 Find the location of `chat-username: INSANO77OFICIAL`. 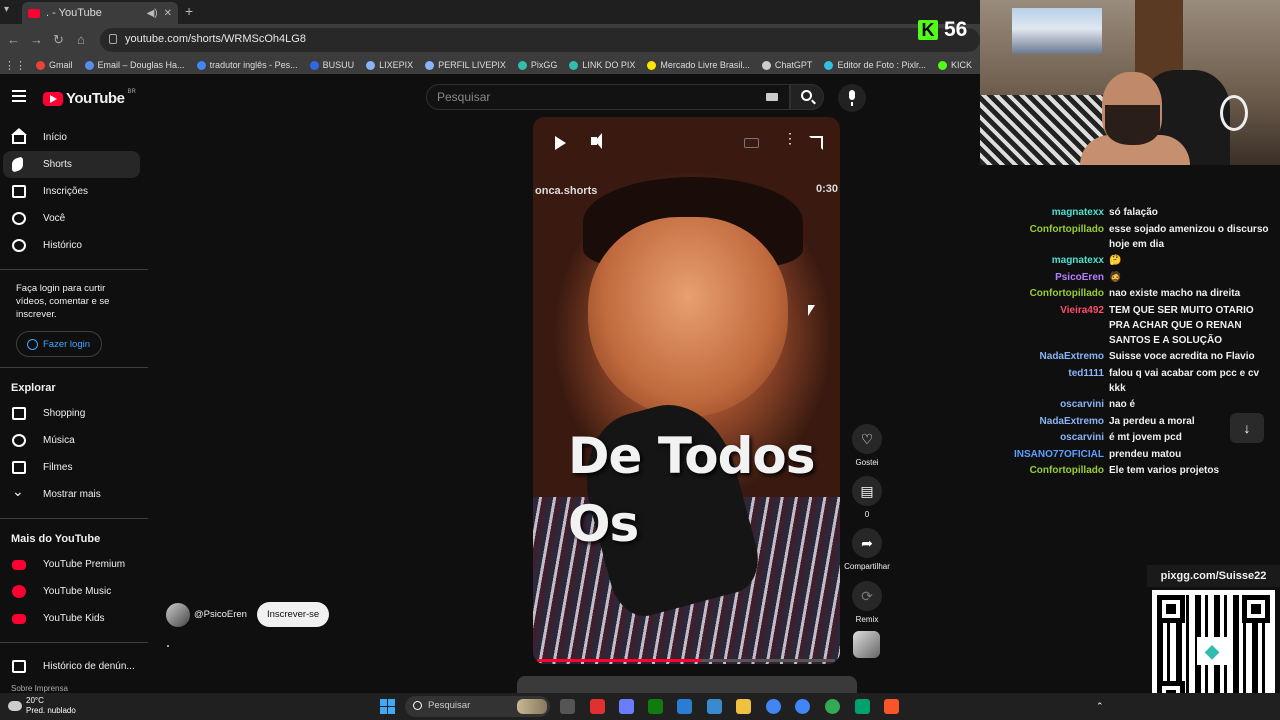

chat-username: INSANO77OFICIAL is located at coordinates (1057, 454).